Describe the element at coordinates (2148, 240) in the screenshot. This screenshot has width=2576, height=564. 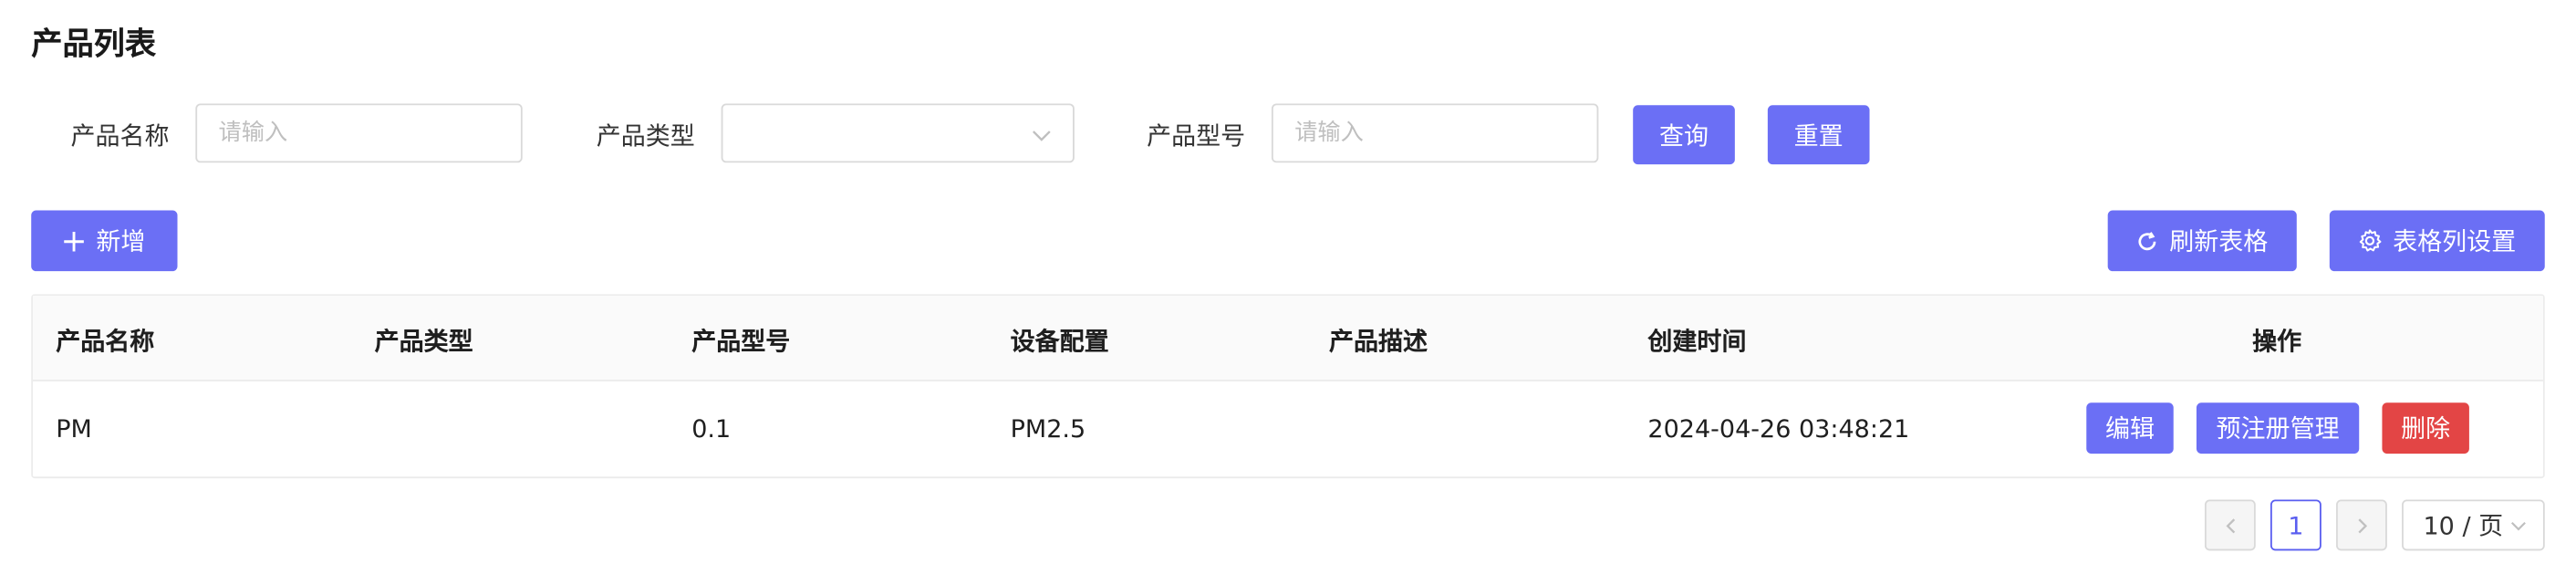
I see `refresh-icon` at that location.